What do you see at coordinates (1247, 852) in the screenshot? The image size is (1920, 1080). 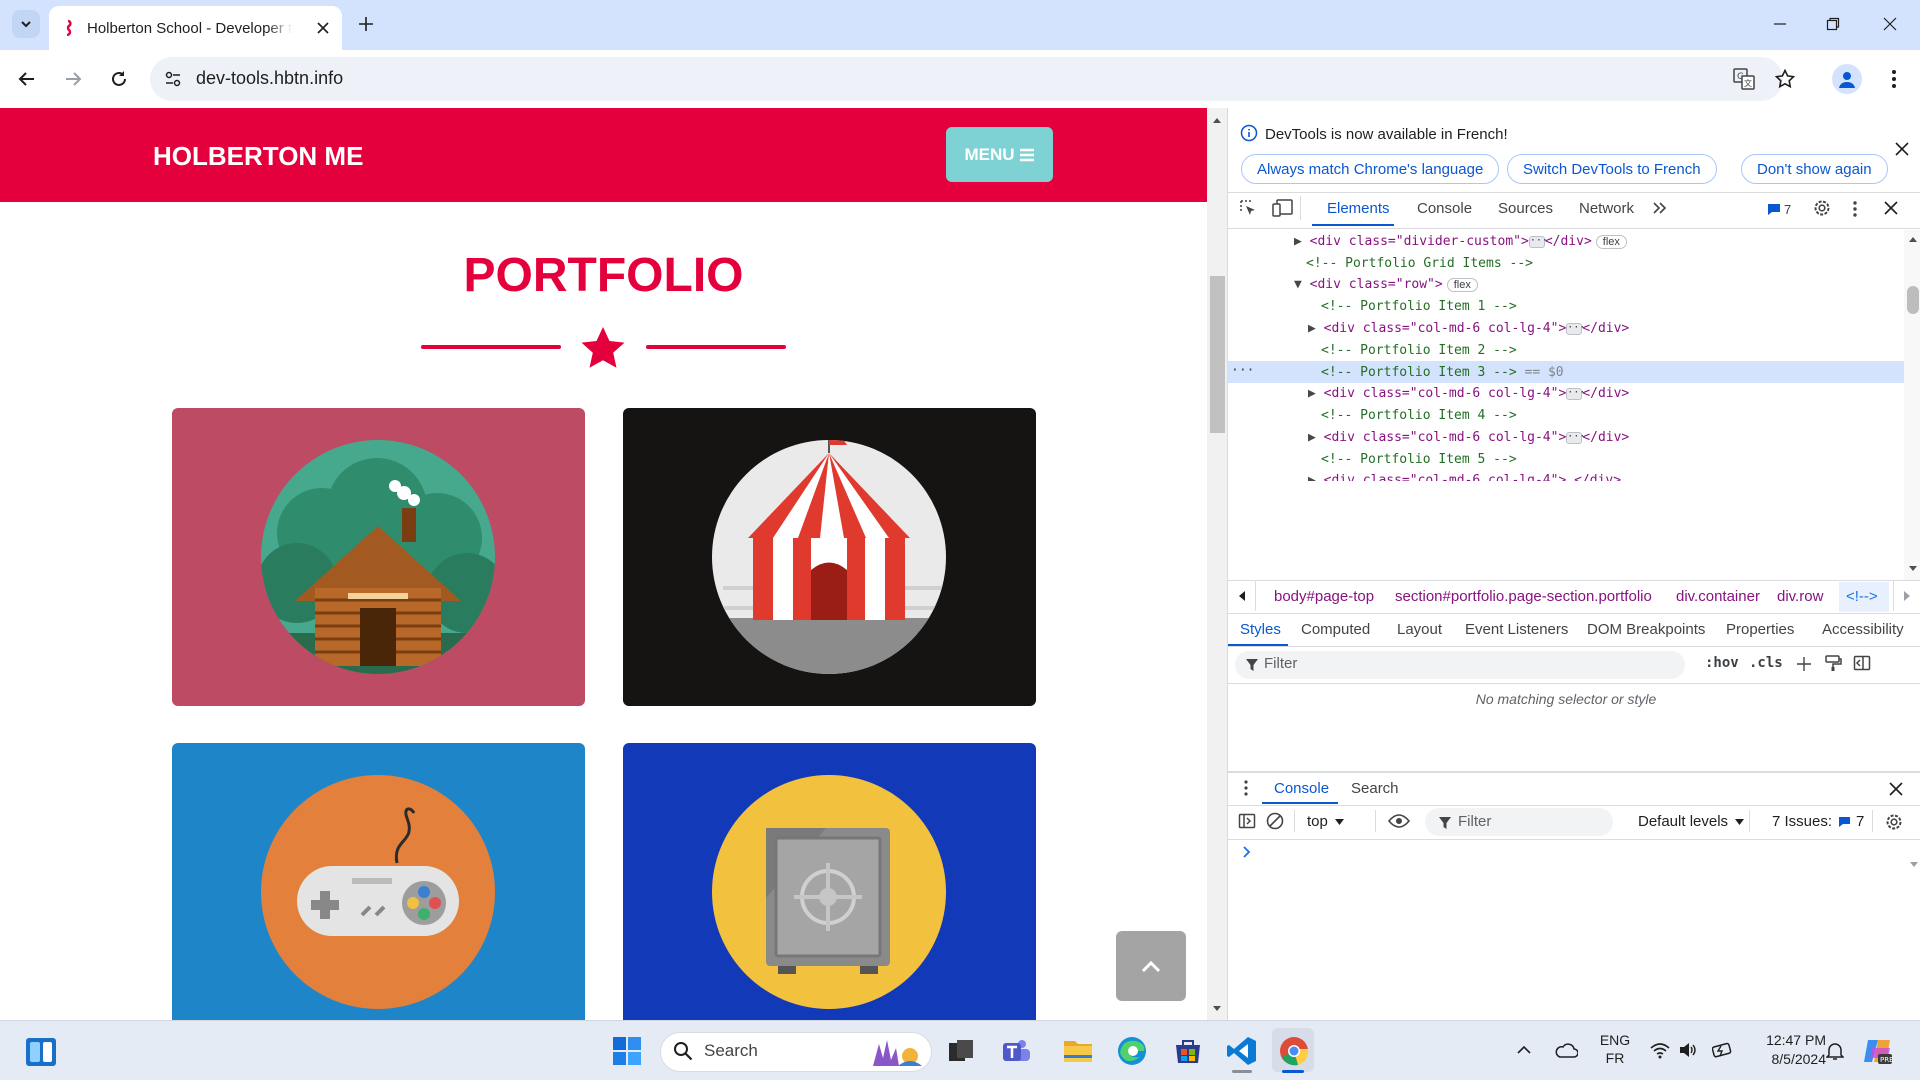 I see `console-prompt-icon` at bounding box center [1247, 852].